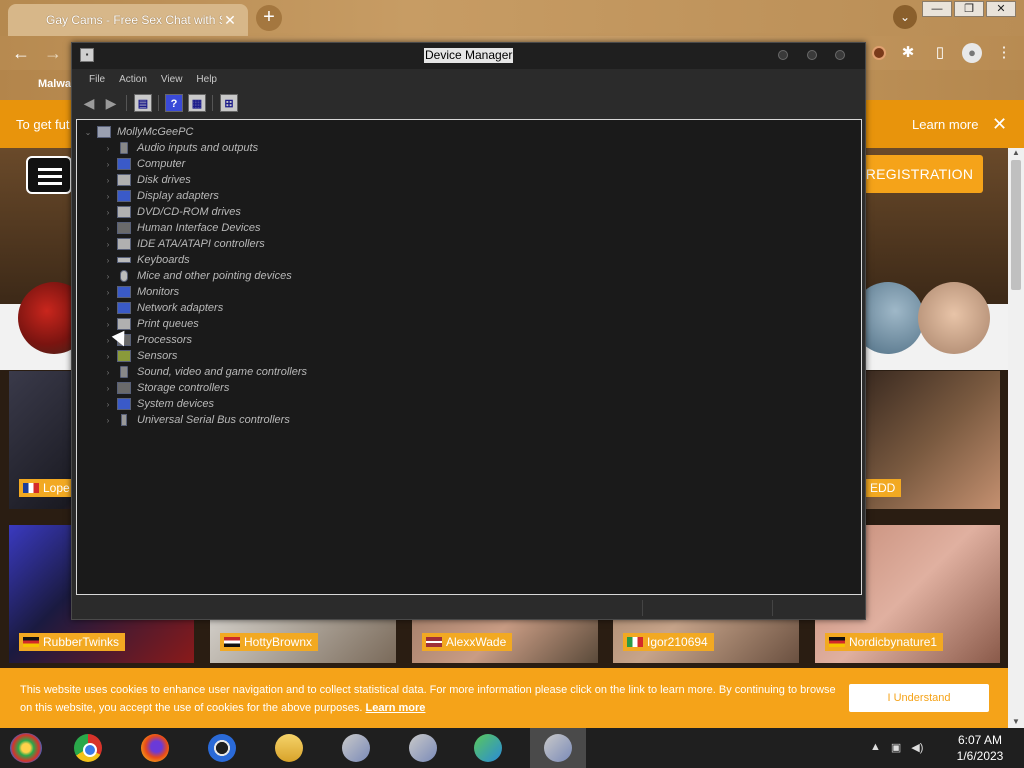 Image resolution: width=1024 pixels, height=768 pixels. I want to click on taskbar-clock: 6:07 AM 1/6/2023, so click(980, 748).